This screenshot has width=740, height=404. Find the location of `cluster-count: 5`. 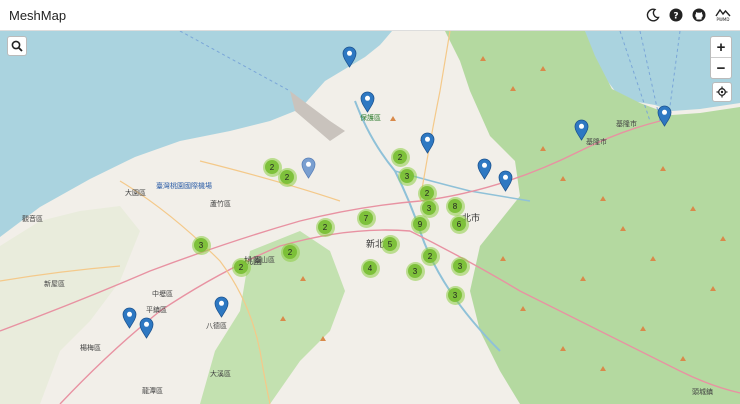

cluster-count: 5 is located at coordinates (390, 244).